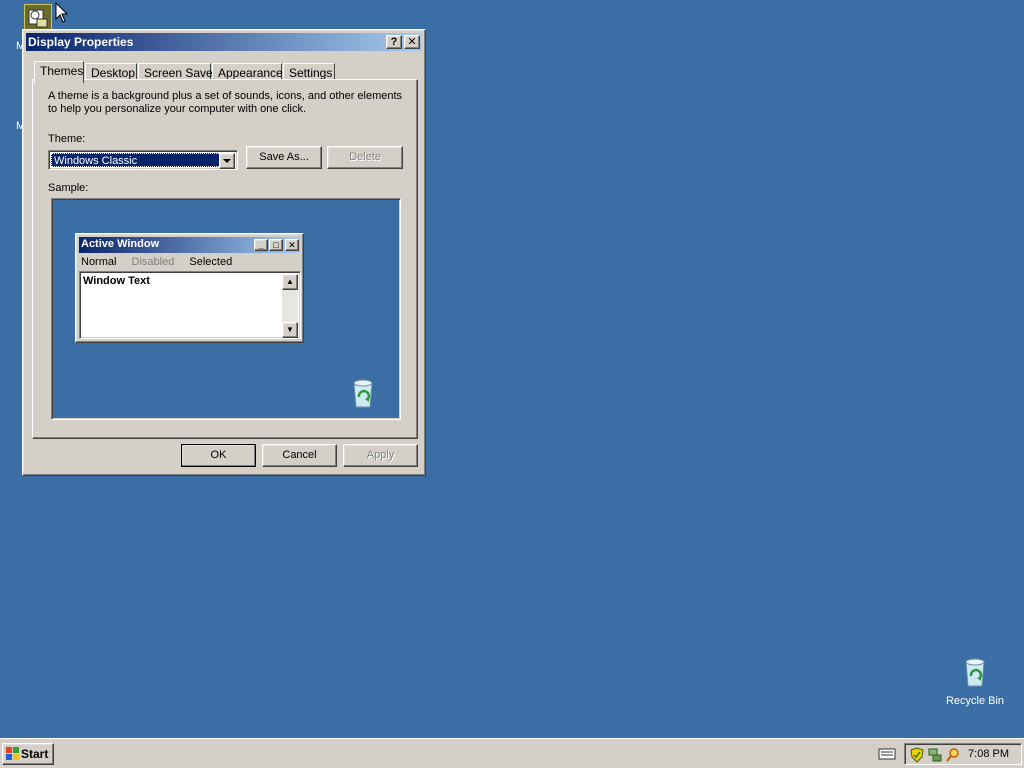 This screenshot has width=1024, height=768. What do you see at coordinates (380, 455) in the screenshot?
I see `apply-button: Apply` at bounding box center [380, 455].